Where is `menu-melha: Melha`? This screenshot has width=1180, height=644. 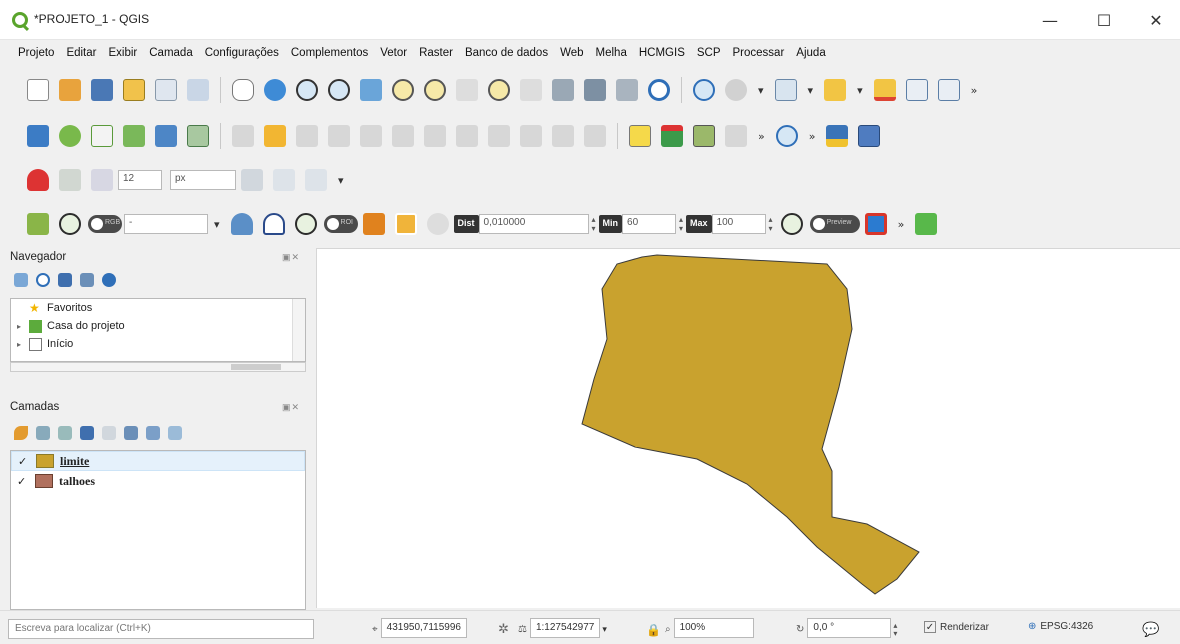
menu-melha: Melha is located at coordinates (611, 53).